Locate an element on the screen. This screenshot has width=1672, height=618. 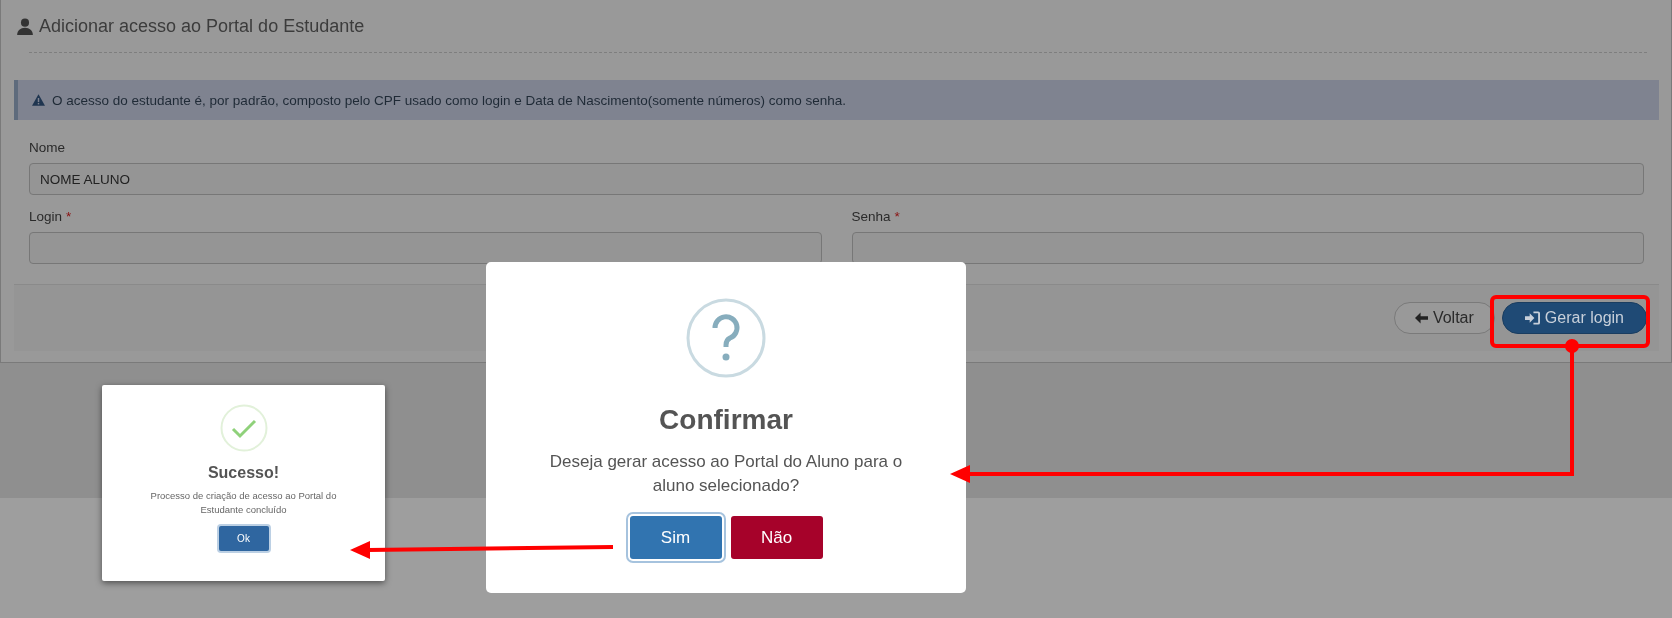
ok-button: Ok is located at coordinates (243, 538).